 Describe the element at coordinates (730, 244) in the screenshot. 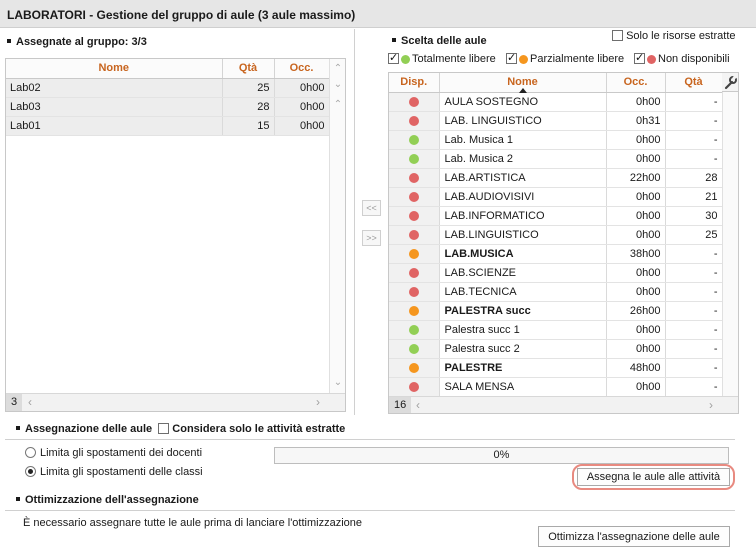

I see `rooms-scrollbar` at that location.